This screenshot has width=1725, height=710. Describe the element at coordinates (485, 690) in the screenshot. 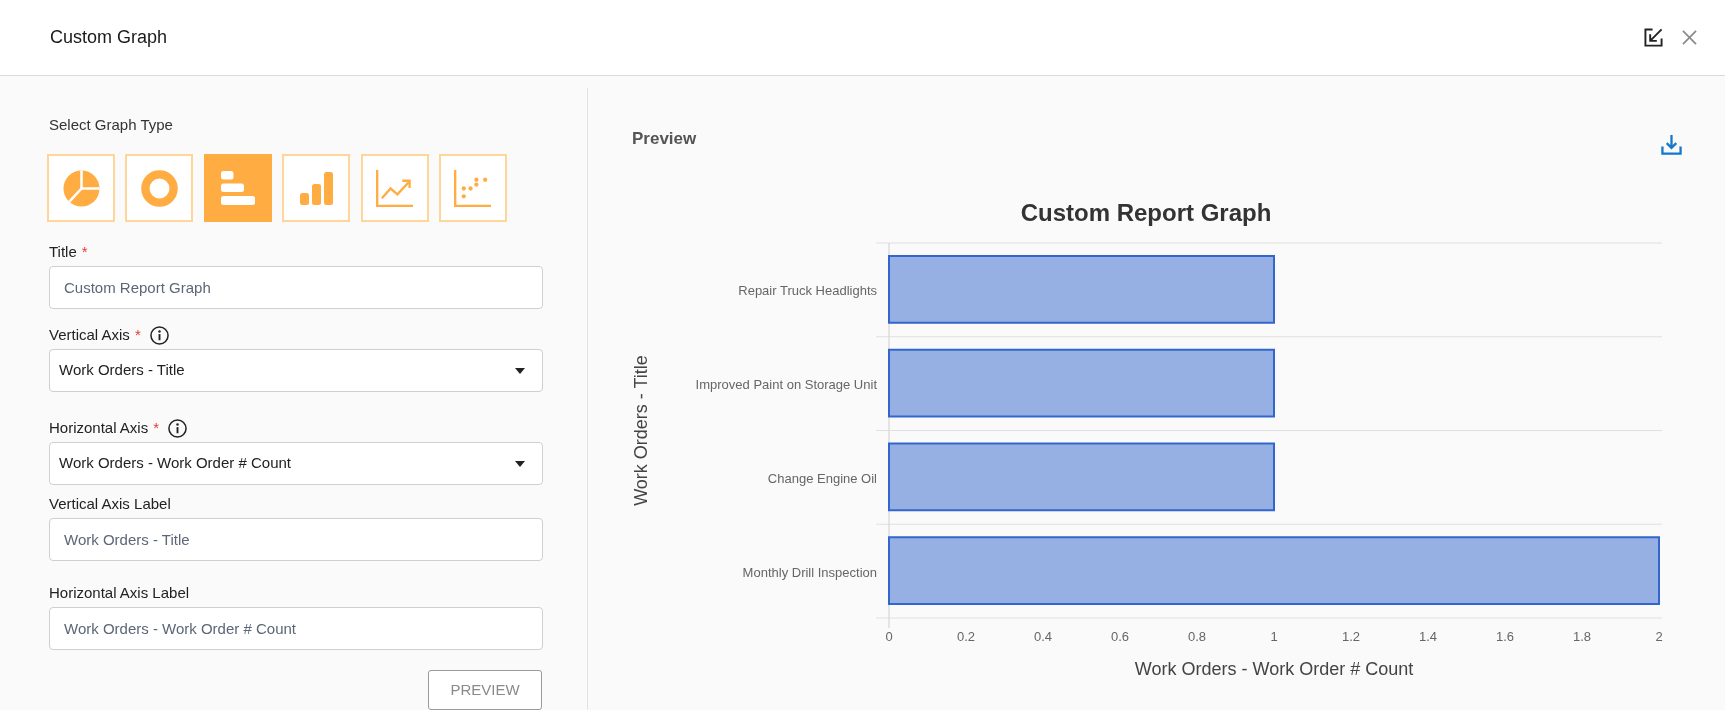

I see `preview-button: PREVIEW` at that location.